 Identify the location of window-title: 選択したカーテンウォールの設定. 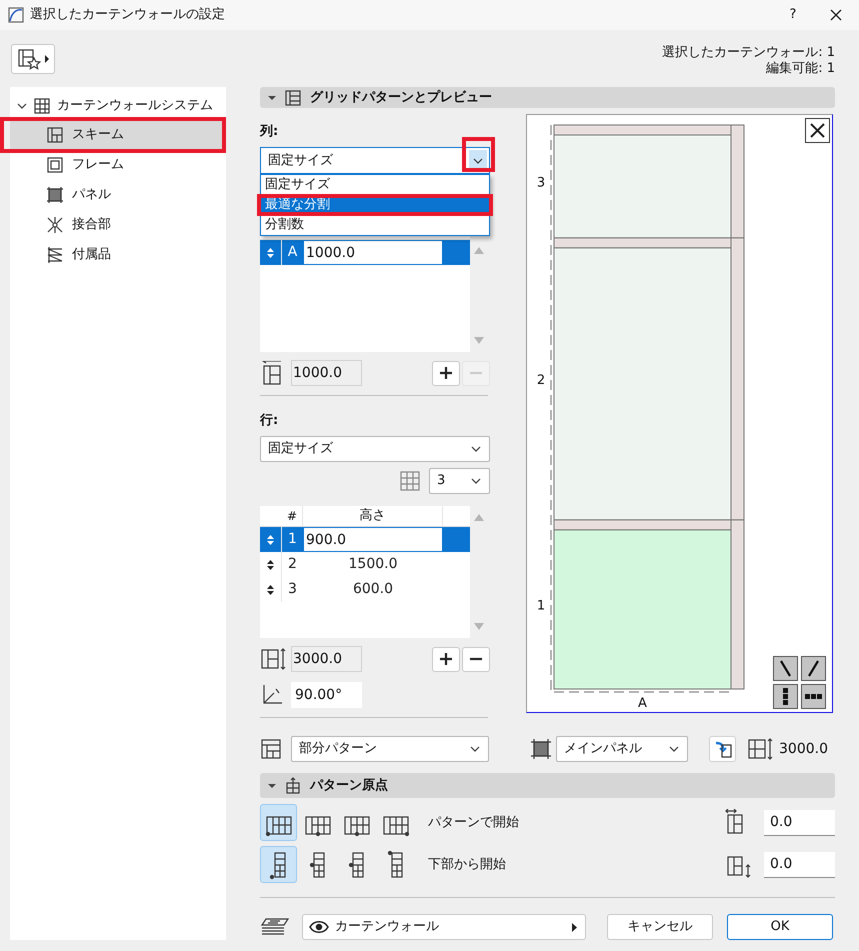
(127, 15).